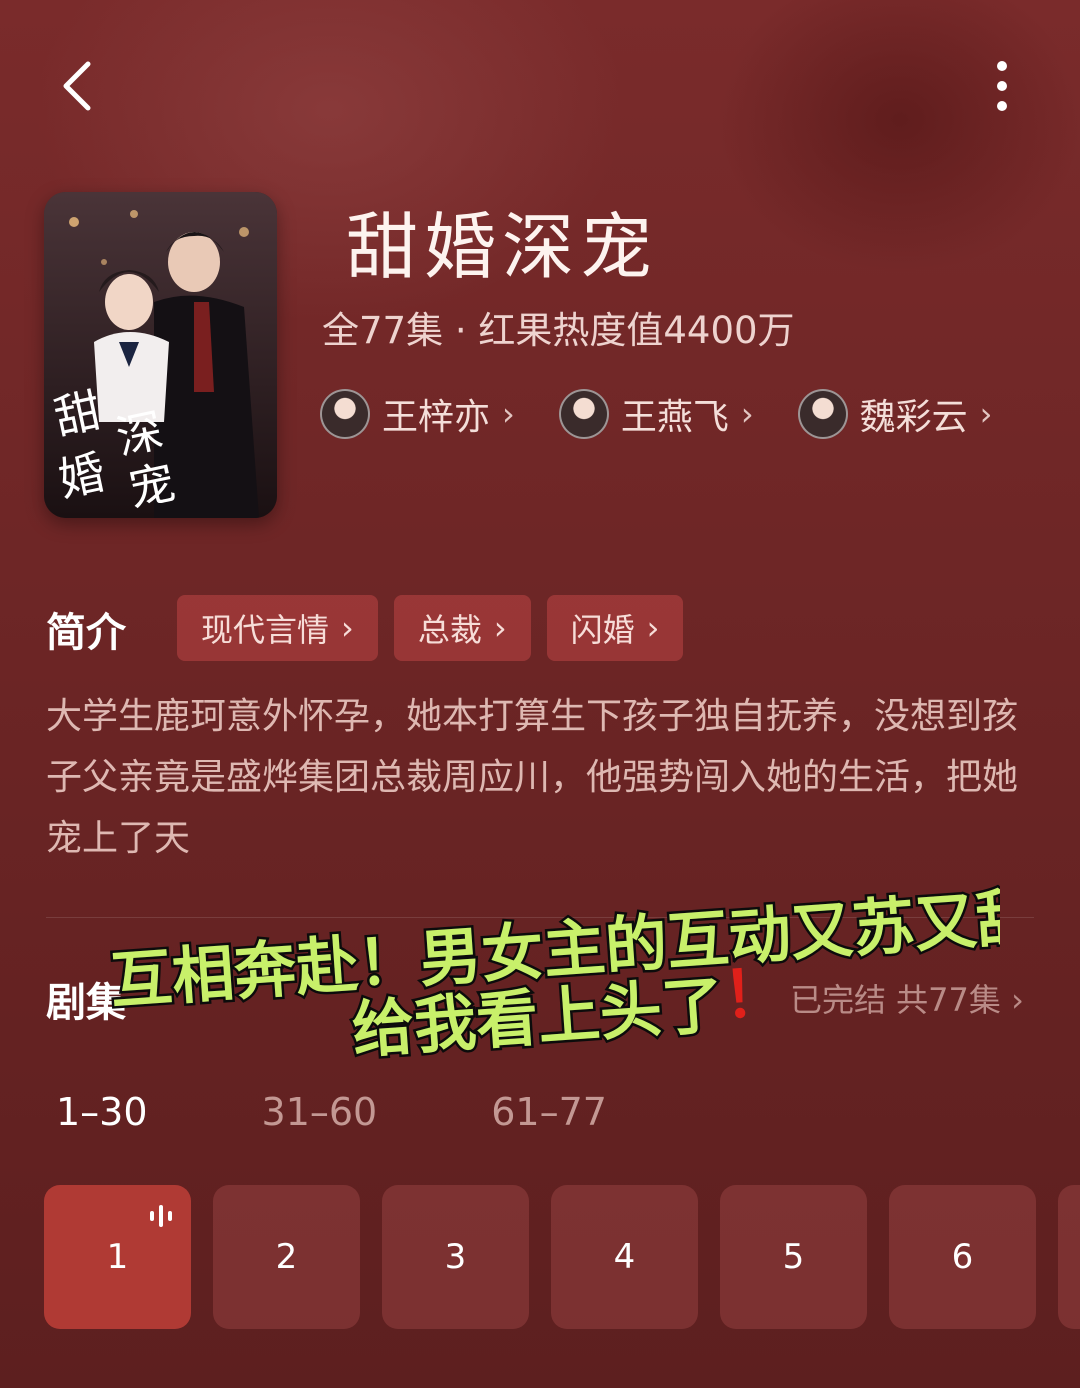 Image resolution: width=1080 pixels, height=1388 pixels. I want to click on show-title: 甜婚深宠, so click(502, 247).